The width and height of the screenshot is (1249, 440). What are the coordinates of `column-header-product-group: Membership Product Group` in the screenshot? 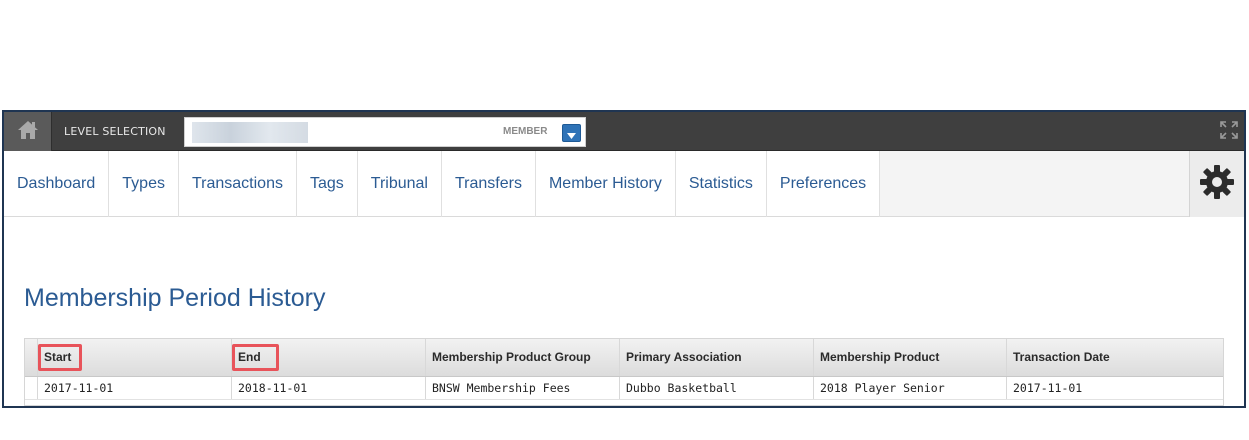 It's located at (522, 357).